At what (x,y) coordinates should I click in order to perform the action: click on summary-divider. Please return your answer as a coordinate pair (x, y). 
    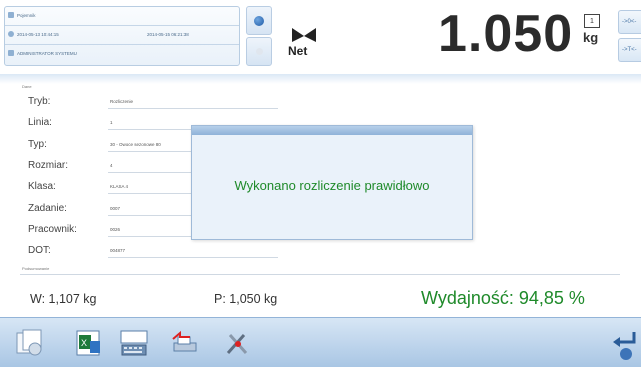
    Looking at the image, I should click on (320, 274).